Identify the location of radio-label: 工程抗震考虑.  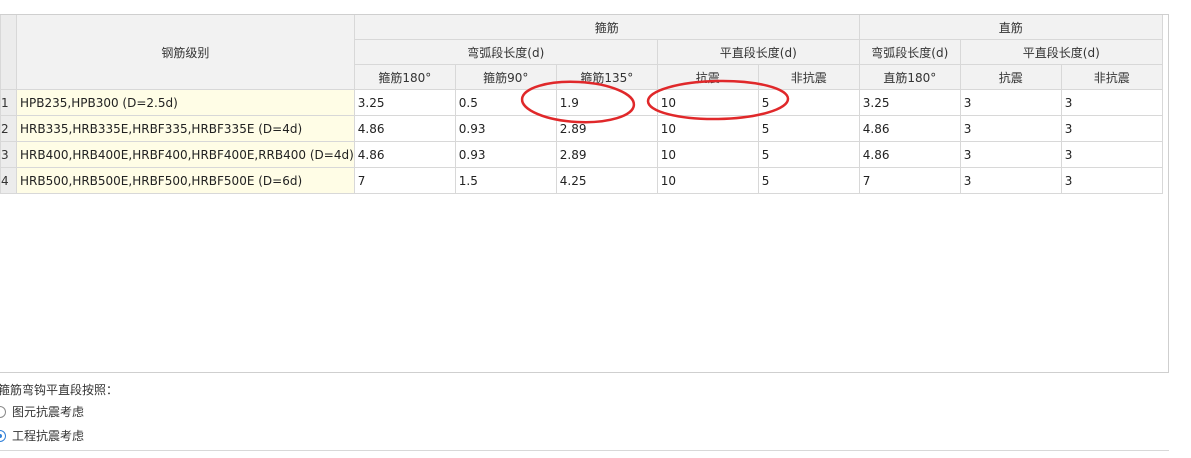
(48, 436).